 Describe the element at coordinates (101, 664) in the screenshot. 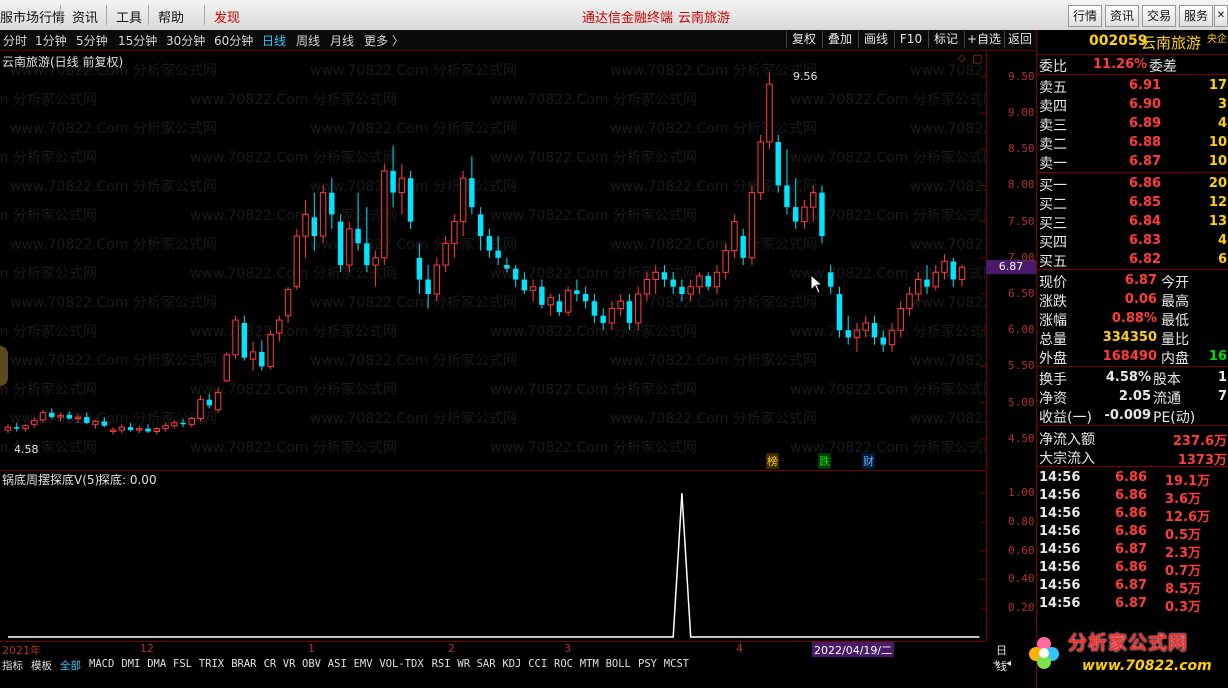

I see `indicator-tab-macd: MACD` at that location.